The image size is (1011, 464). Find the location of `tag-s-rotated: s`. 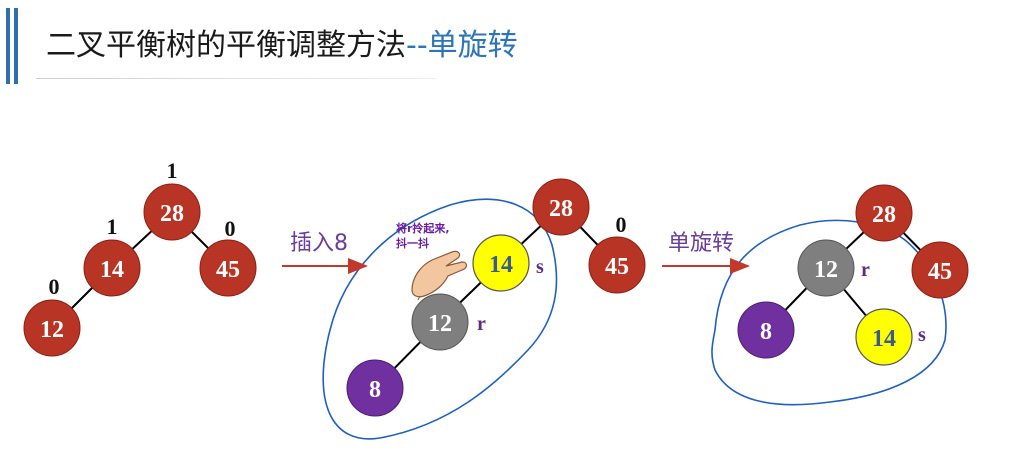

tag-s-rotated: s is located at coordinates (922, 335).